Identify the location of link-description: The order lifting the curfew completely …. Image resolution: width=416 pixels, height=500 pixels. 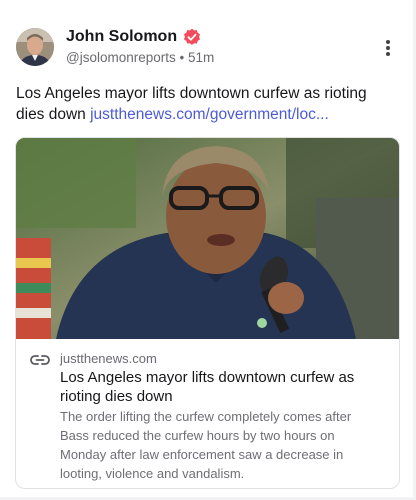
(206, 445).